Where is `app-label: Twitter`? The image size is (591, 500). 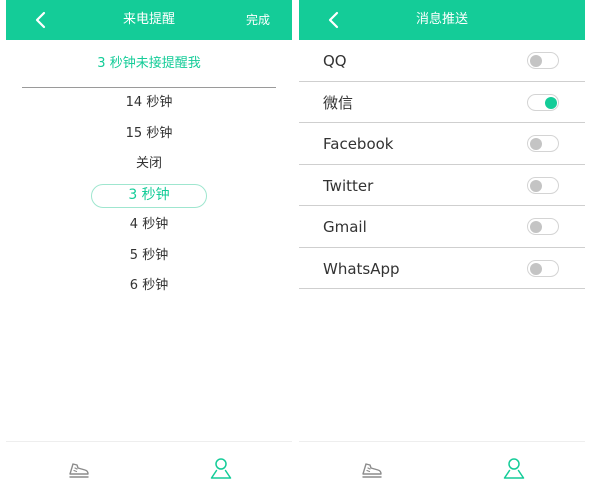 app-label: Twitter is located at coordinates (348, 185).